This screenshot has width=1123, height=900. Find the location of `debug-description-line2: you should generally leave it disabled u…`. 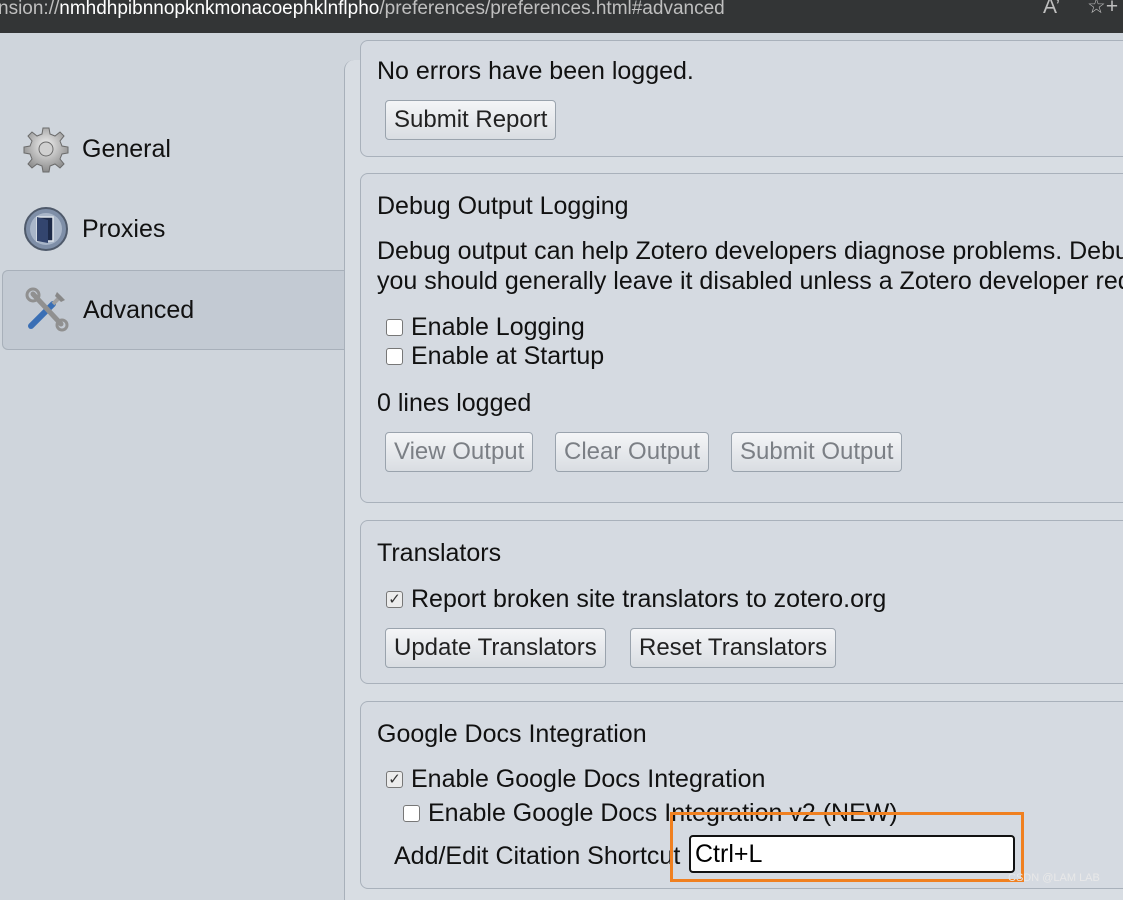

debug-description-line2: you should generally leave it disabled u… is located at coordinates (750, 281).